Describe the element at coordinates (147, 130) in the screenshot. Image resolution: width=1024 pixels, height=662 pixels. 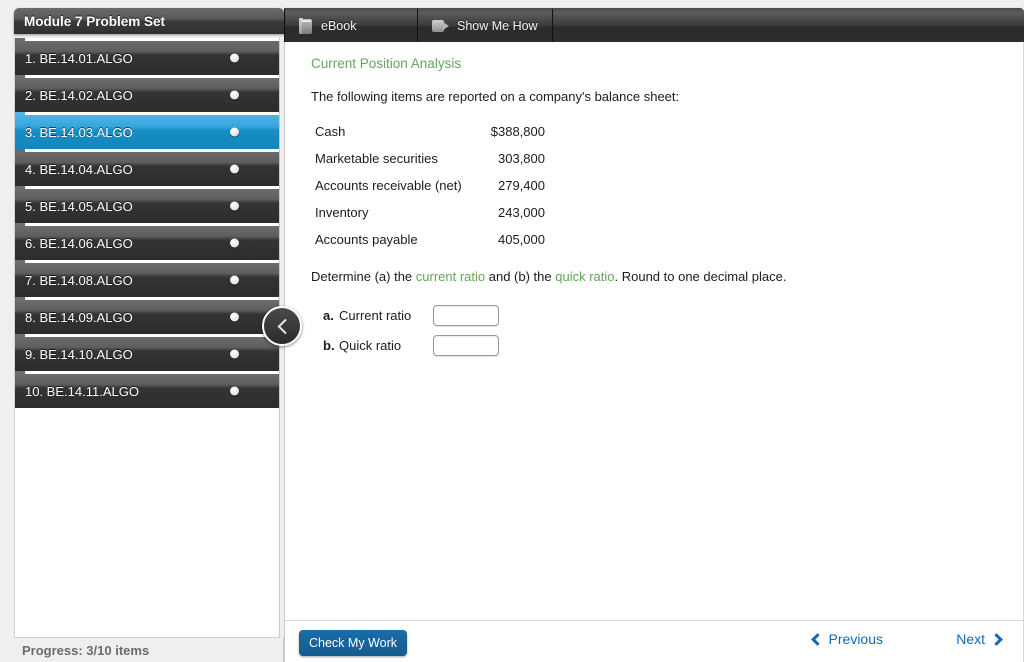
I see `question-item-3: 3. BE.14.03.ALGO` at that location.